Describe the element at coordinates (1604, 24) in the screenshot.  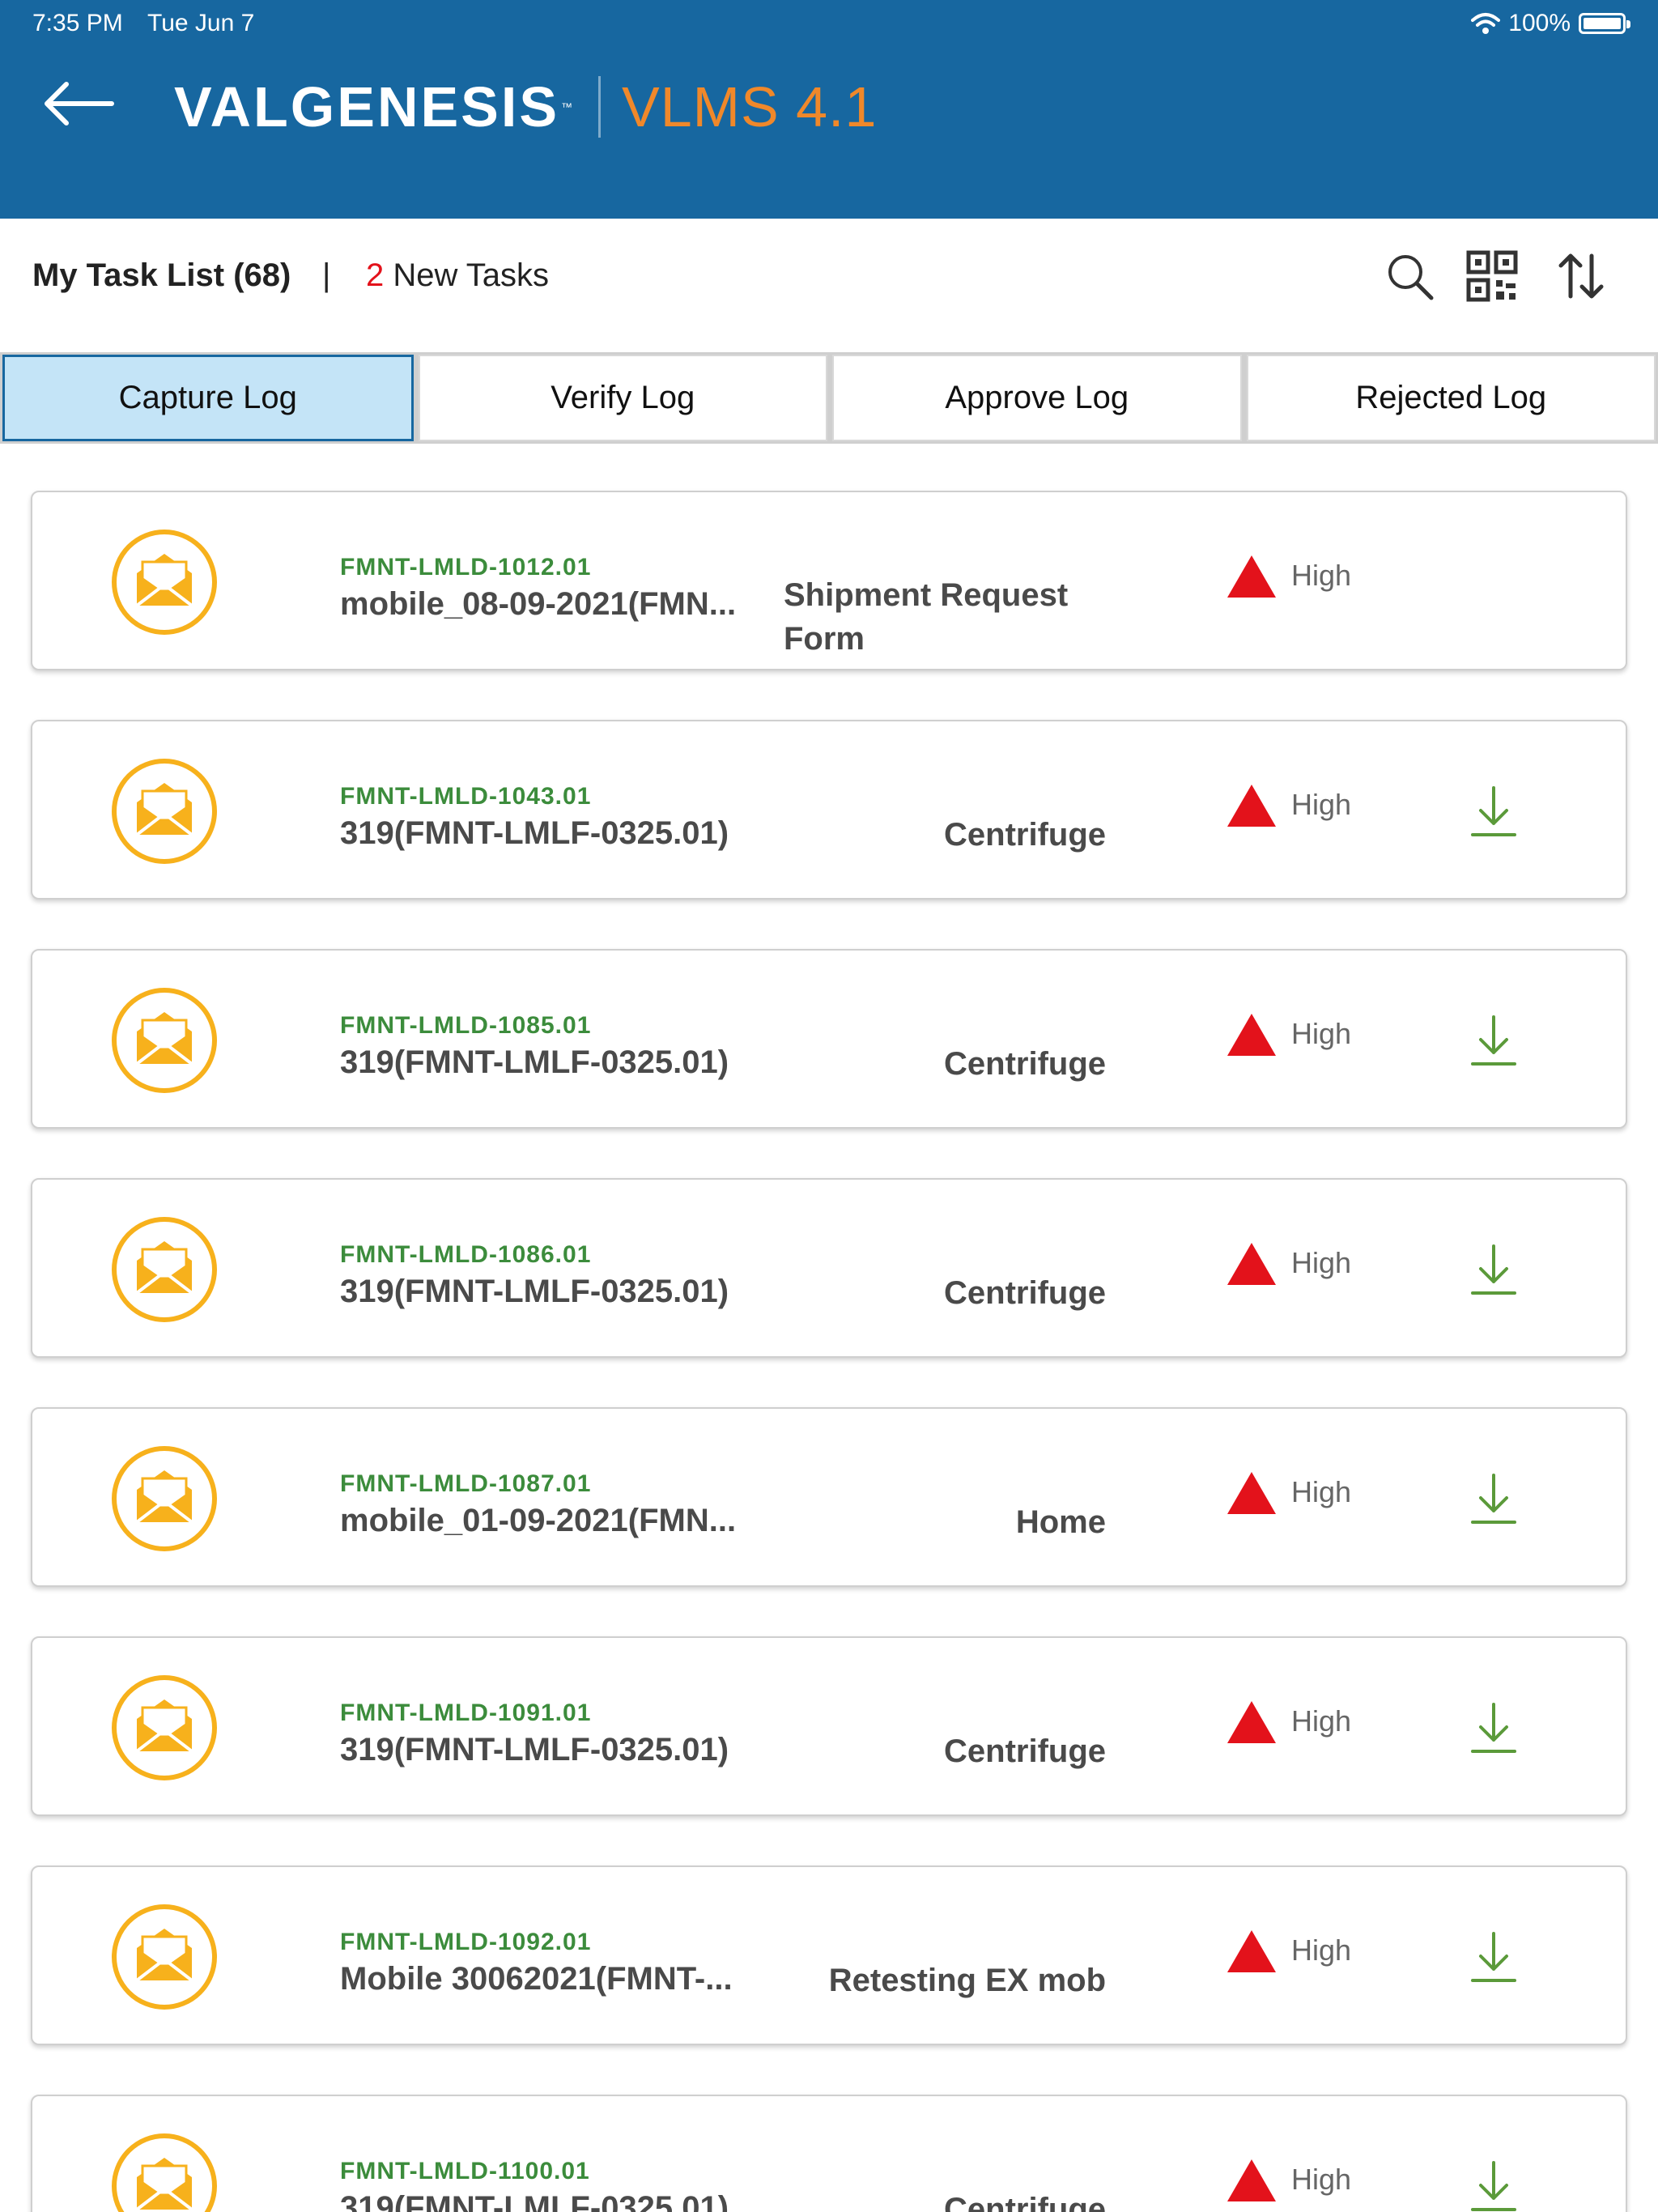
I see `battery-icon` at that location.